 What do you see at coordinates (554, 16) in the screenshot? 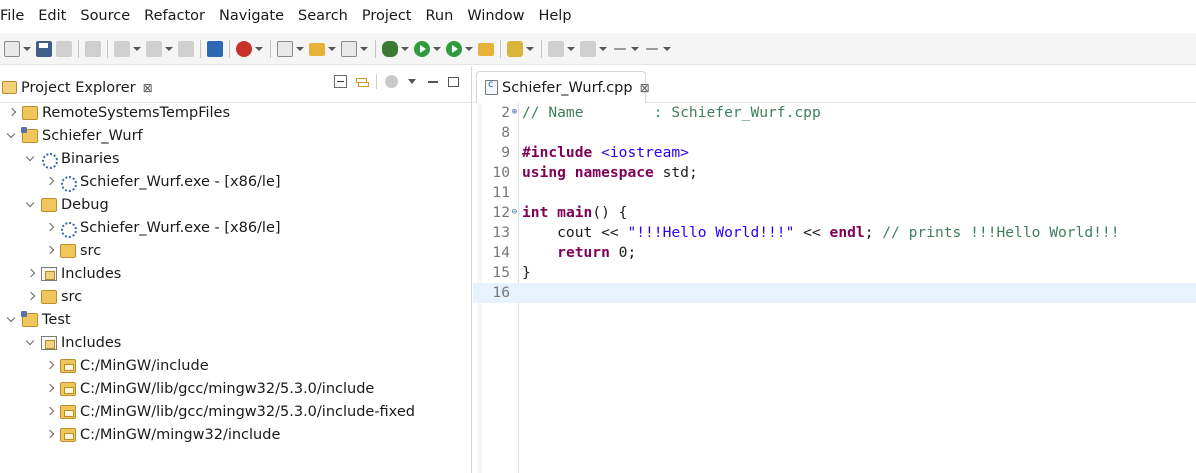
I see `menu-help: Help` at bounding box center [554, 16].